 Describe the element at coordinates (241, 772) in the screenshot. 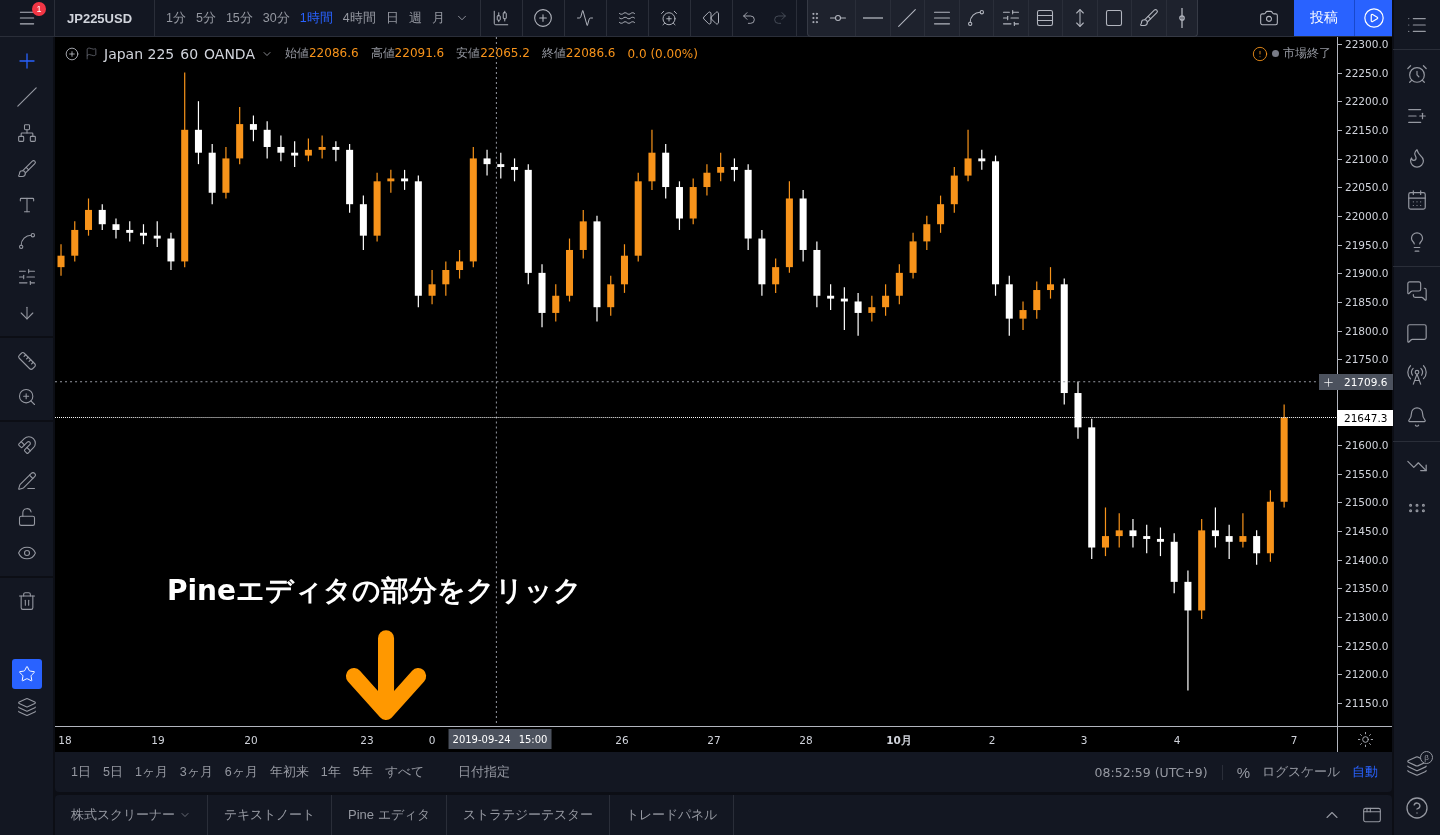

I see `range-button: 6ヶ月` at that location.